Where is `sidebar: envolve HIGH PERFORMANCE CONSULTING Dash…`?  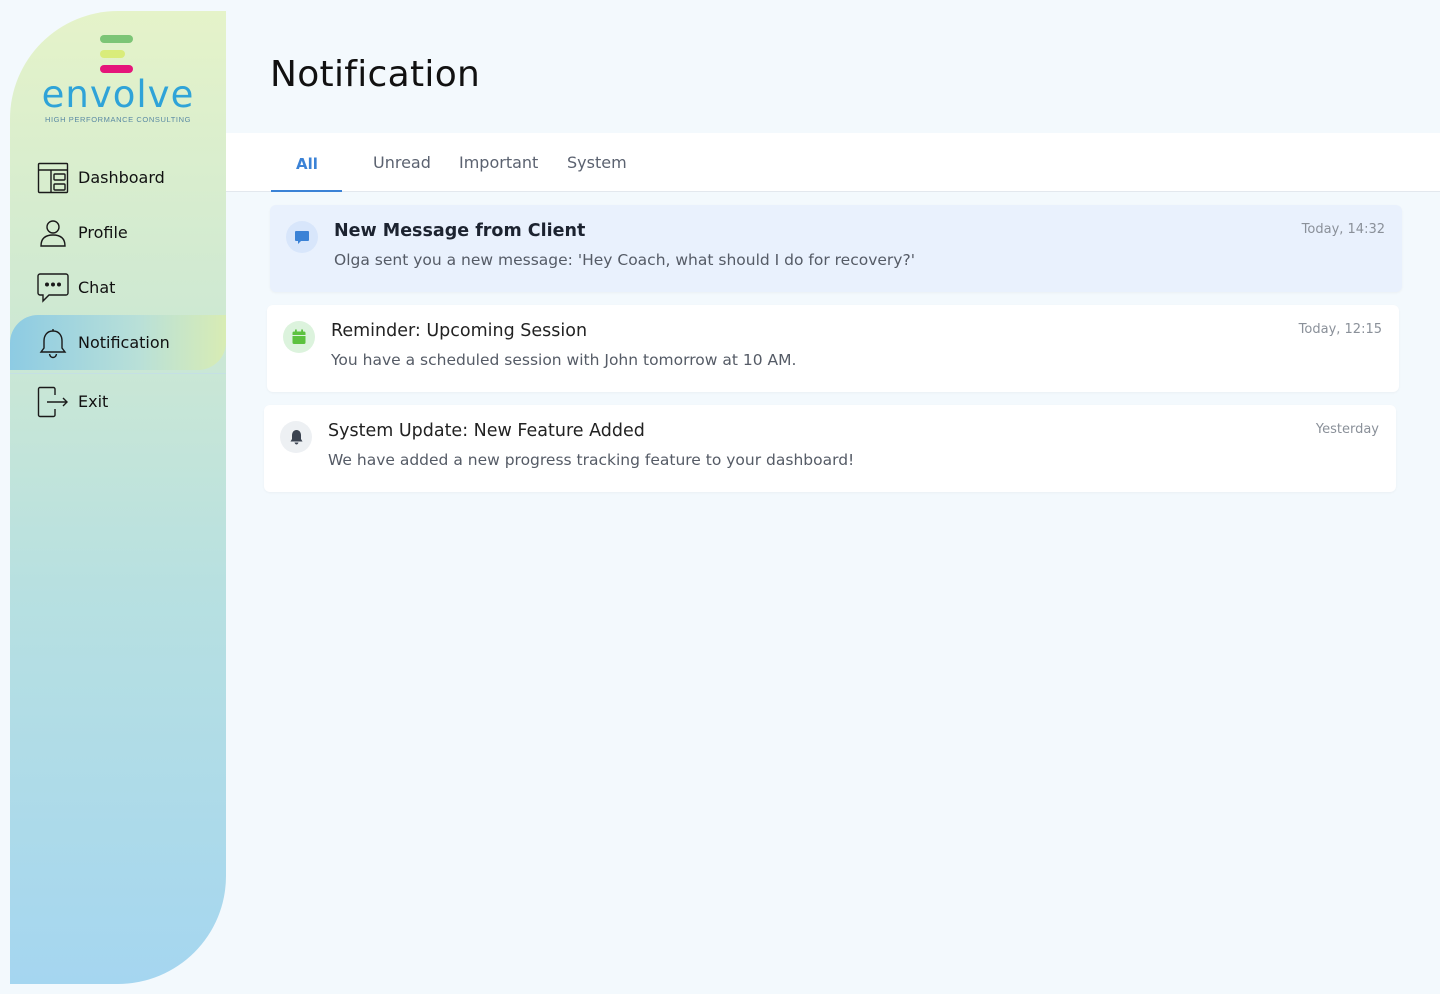 sidebar: envolve HIGH PERFORMANCE CONSULTING Dash… is located at coordinates (118, 497).